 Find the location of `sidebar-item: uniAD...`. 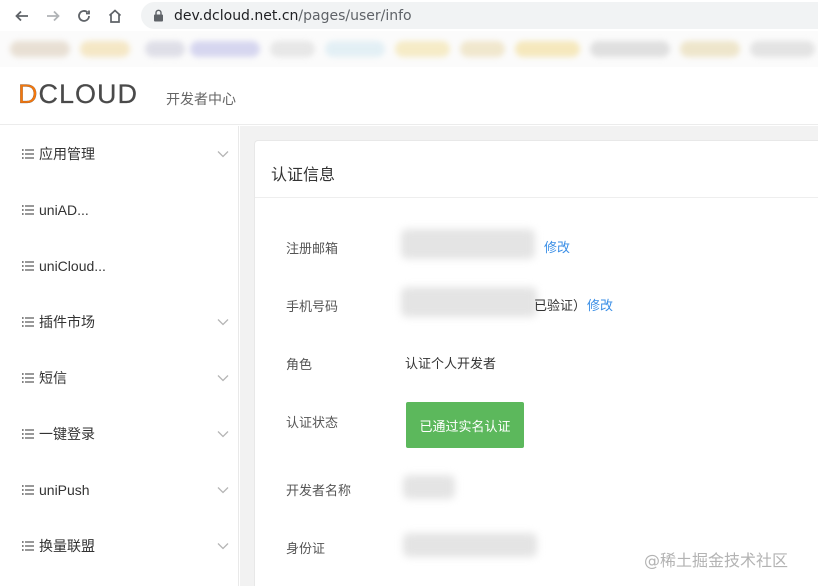

sidebar-item: uniAD... is located at coordinates (119, 210).